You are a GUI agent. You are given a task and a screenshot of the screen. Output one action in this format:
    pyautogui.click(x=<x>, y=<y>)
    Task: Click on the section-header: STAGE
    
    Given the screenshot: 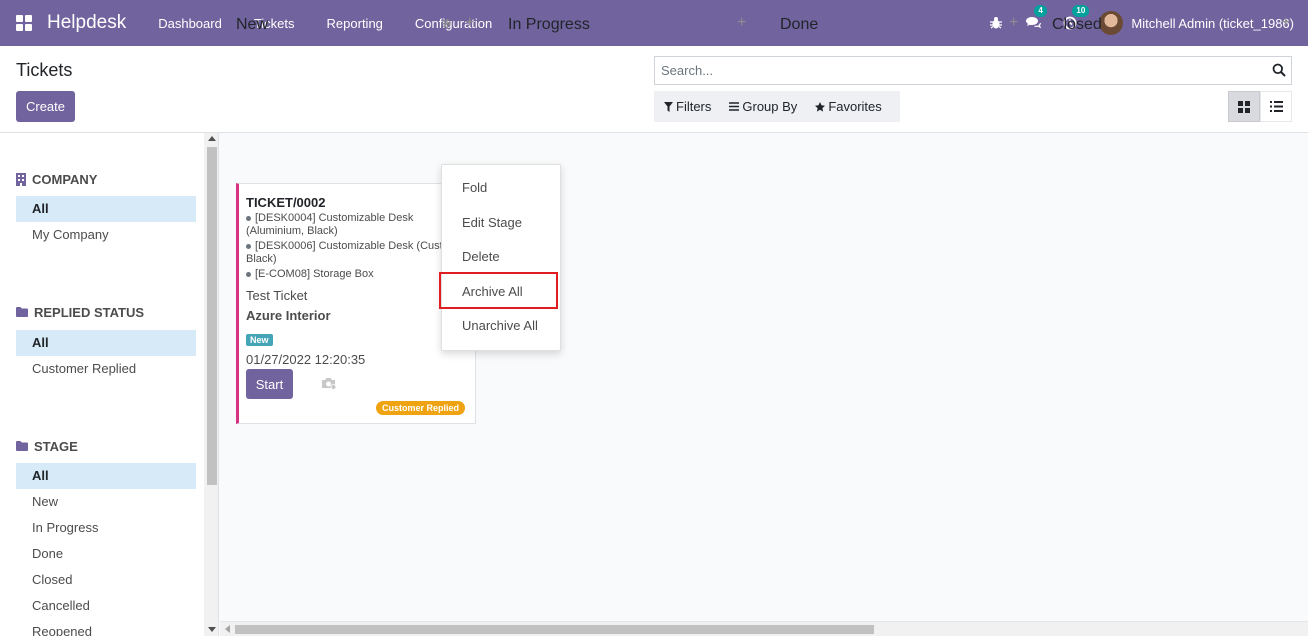 What is the action you would take?
    pyautogui.click(x=106, y=446)
    